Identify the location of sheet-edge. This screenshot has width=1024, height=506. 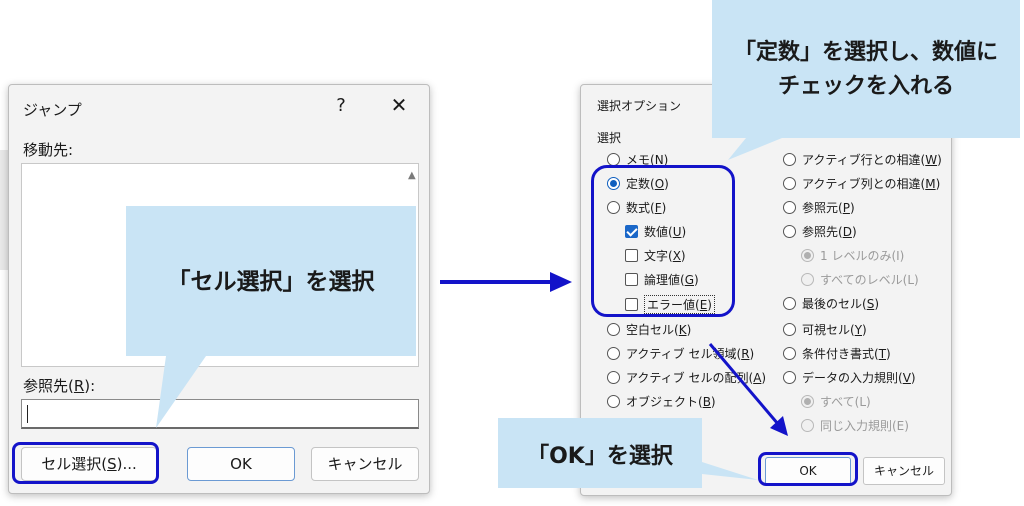
(4, 210).